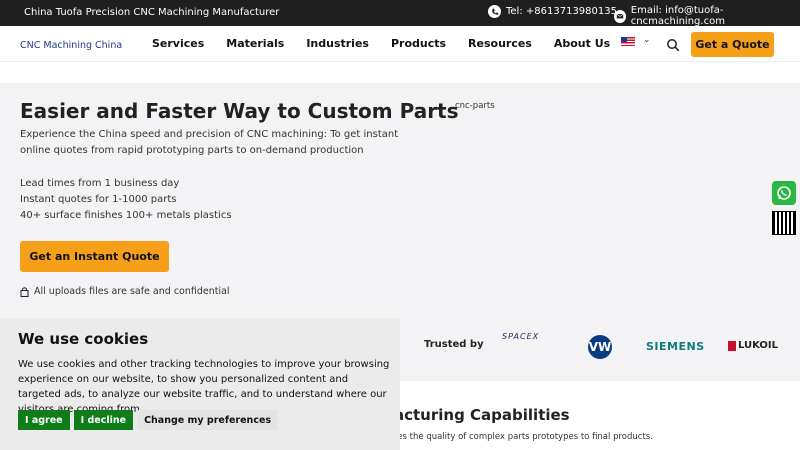 This screenshot has width=800, height=450. What do you see at coordinates (732, 44) in the screenshot?
I see `get-a-quote-button: Get a Quote` at bounding box center [732, 44].